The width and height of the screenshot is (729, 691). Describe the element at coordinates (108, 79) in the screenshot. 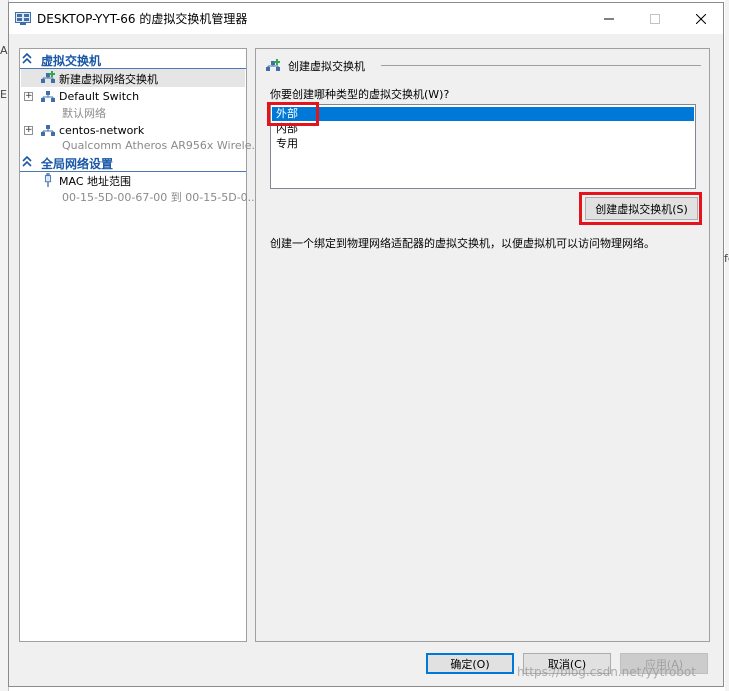

I see `tree-item-label: 新建虚拟网络交换机` at that location.